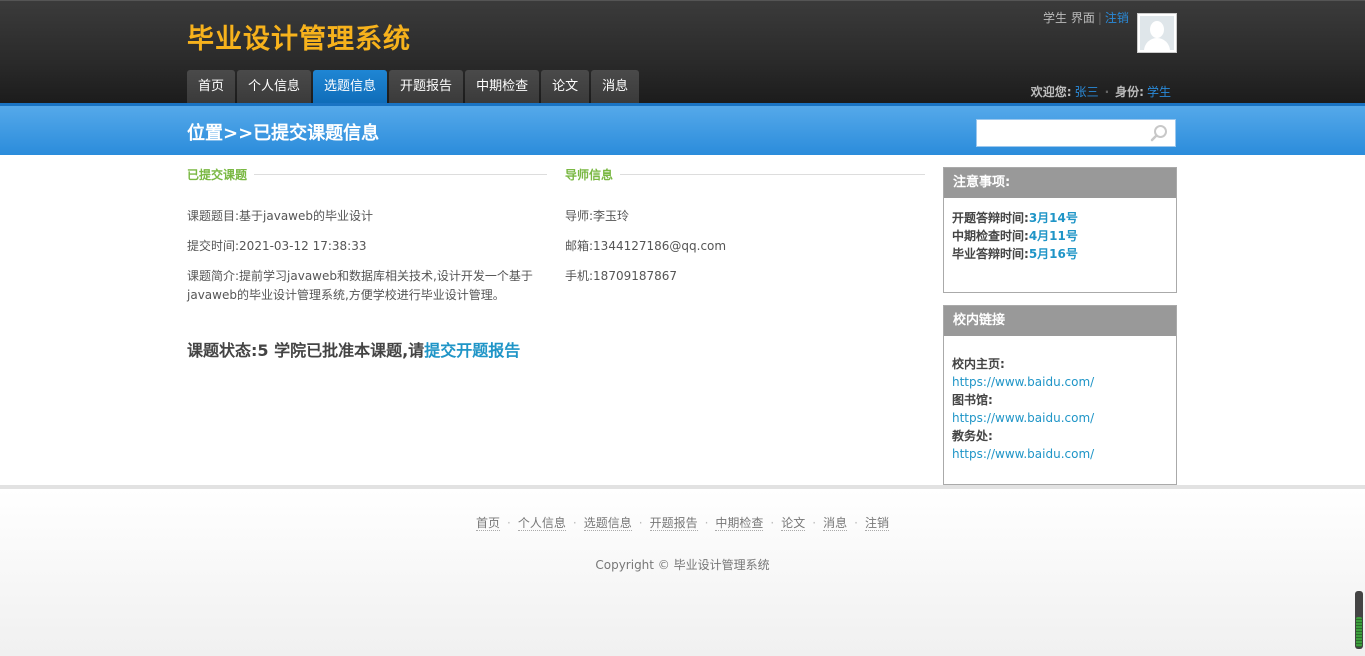 The height and width of the screenshot is (656, 1365). I want to click on notice-value: 4月11号, so click(1053, 236).